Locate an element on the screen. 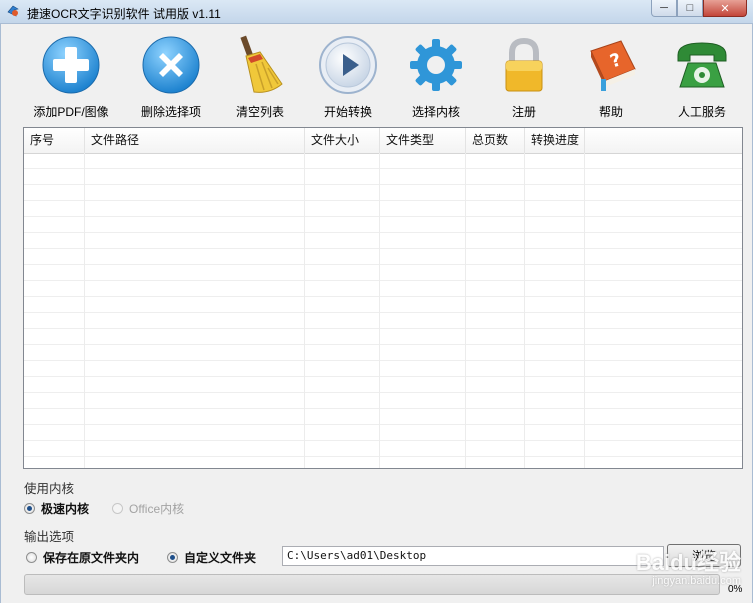 This screenshot has width=753, height=603. output-section-label: 输出选项 is located at coordinates (49, 537).